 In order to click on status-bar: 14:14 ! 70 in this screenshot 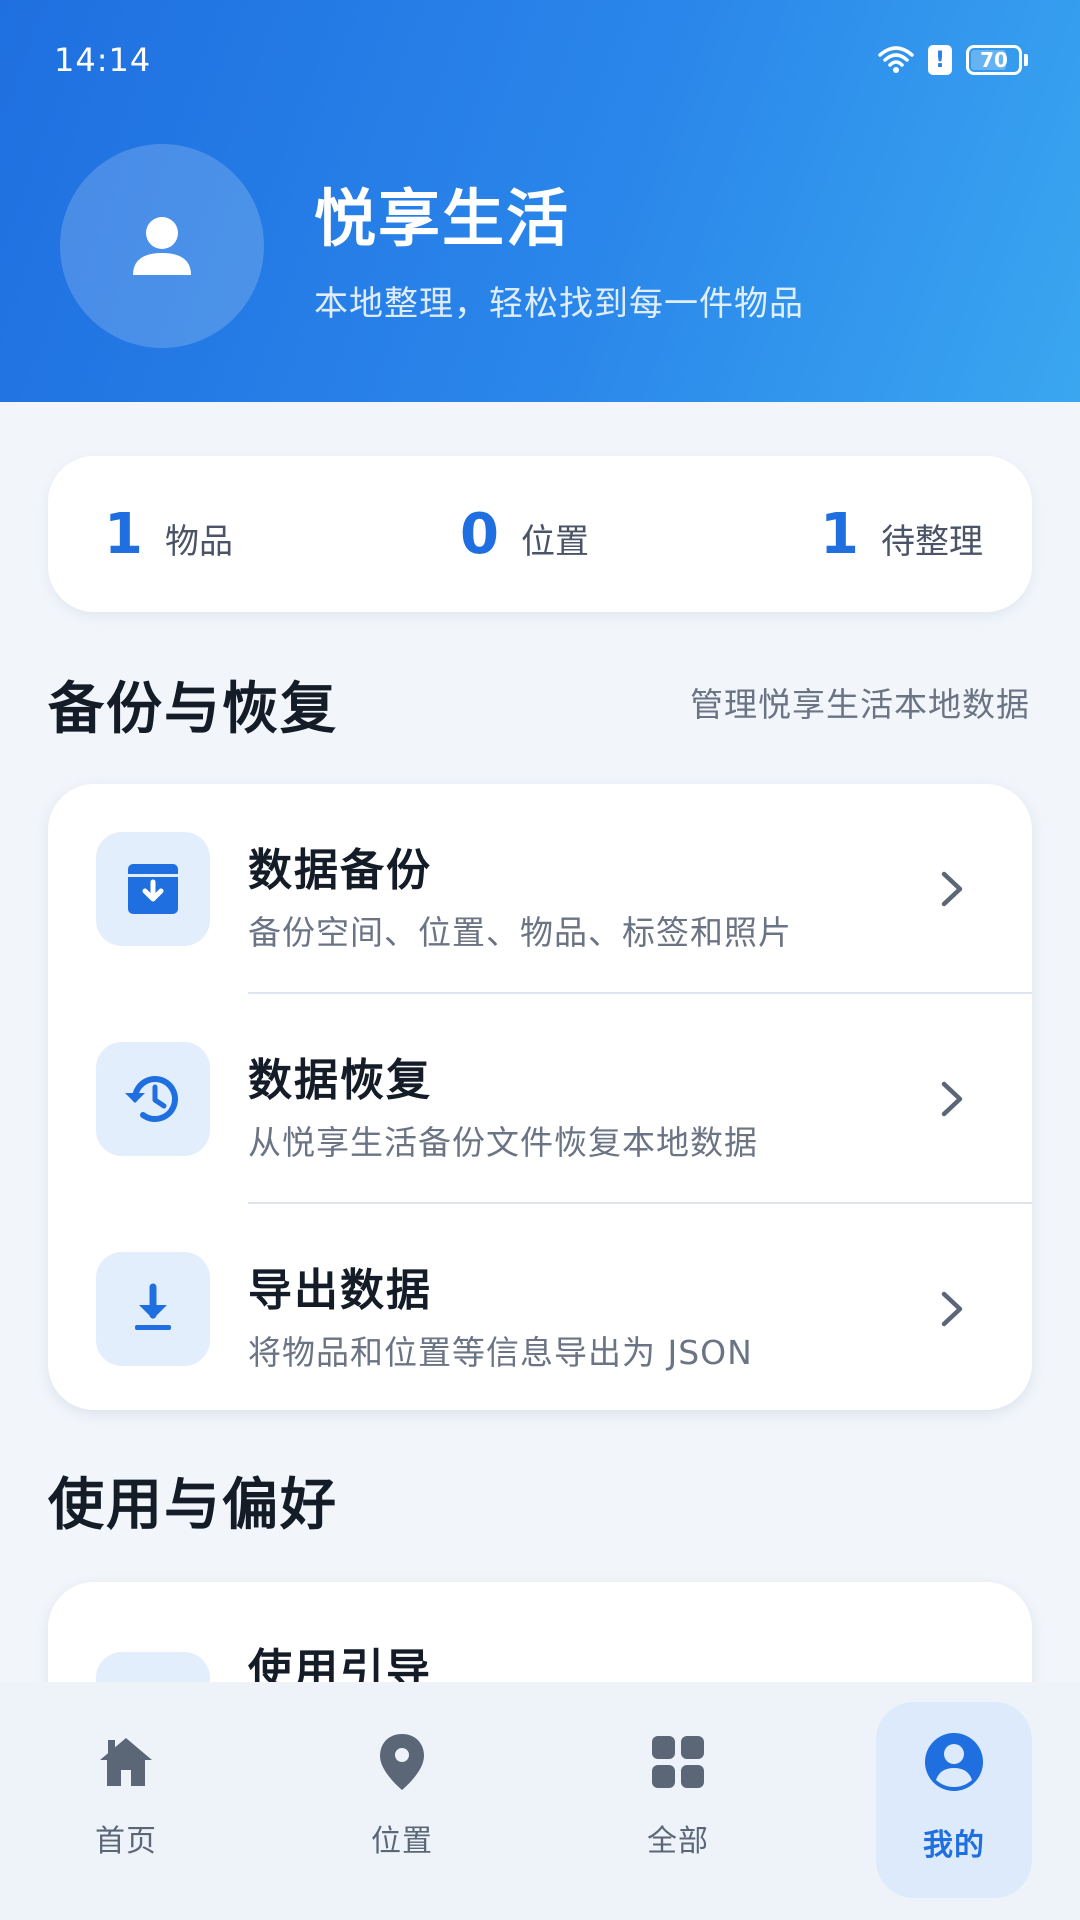, I will do `click(540, 60)`.